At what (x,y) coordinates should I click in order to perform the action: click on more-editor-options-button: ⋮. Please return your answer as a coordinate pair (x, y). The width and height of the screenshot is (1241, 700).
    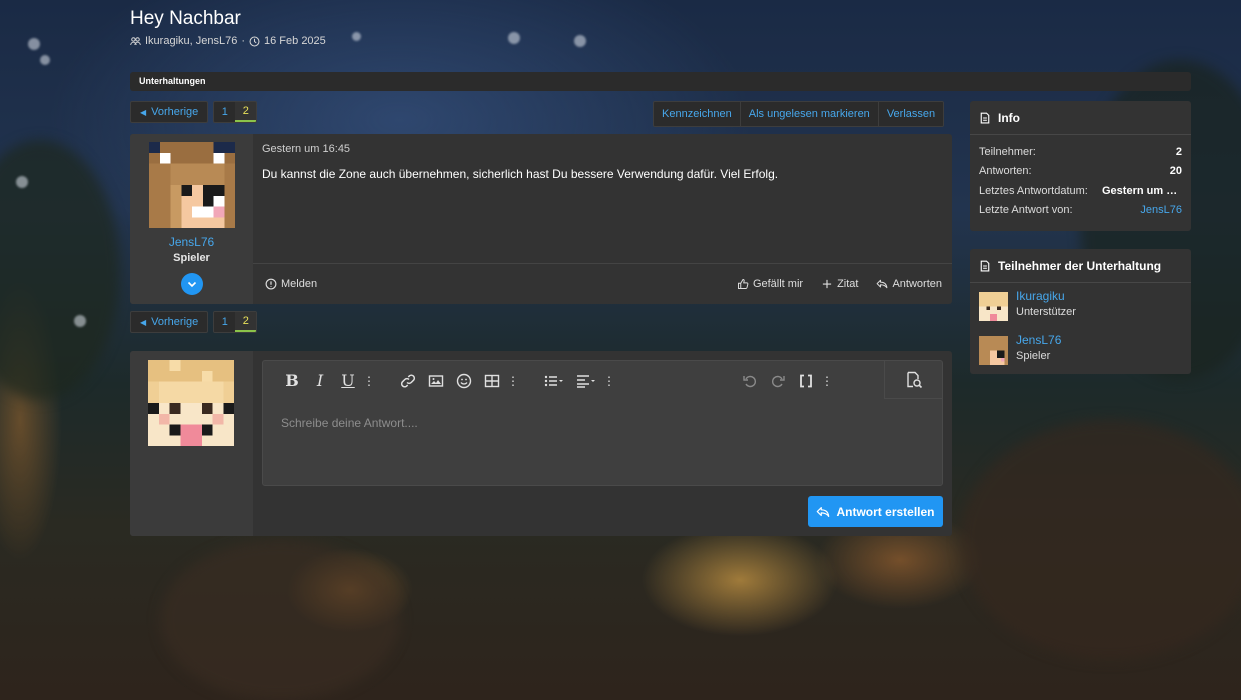
    Looking at the image, I should click on (827, 381).